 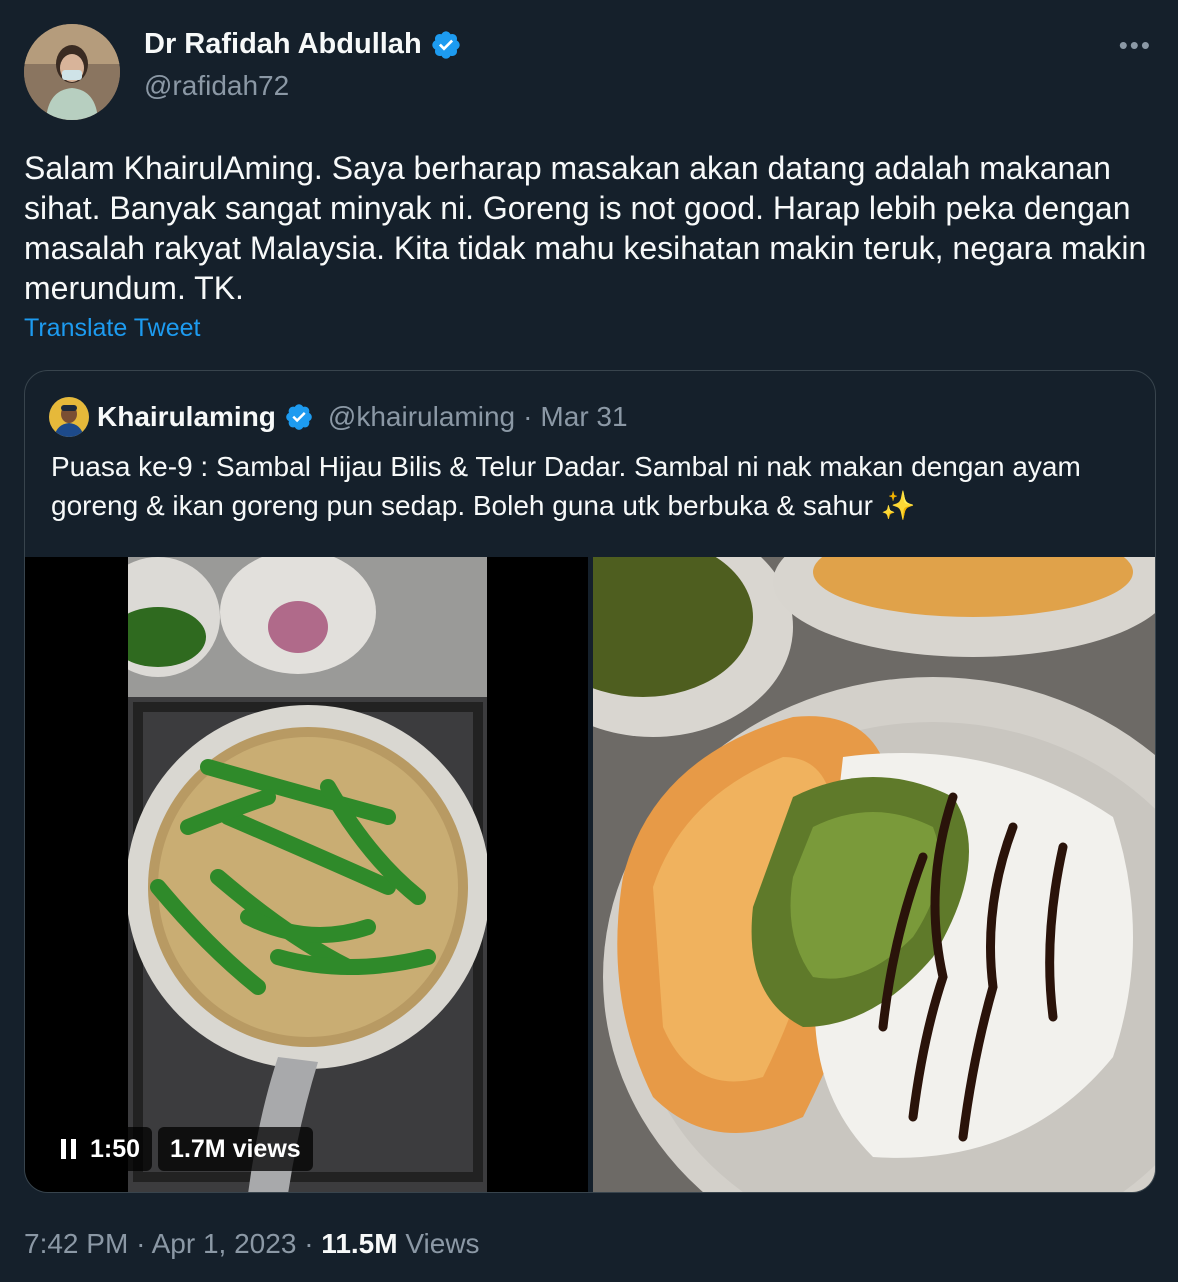 I want to click on tweet-metadata: 7:42 PM · Apr 1, 2023 · 11.5M Views, so click(x=252, y=1244).